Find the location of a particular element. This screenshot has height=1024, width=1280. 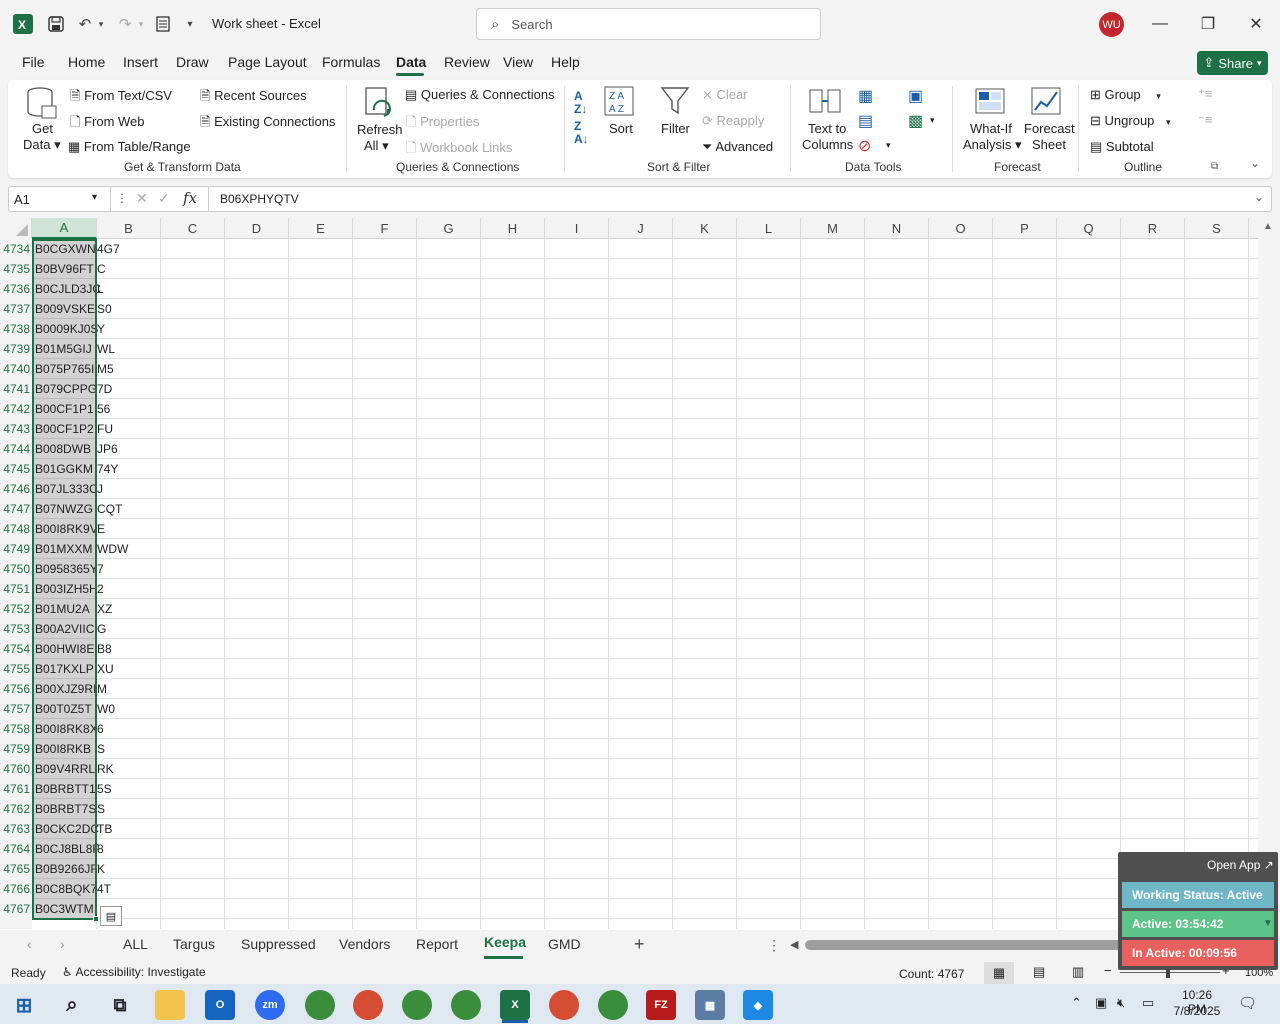

cell-b-overflow: K is located at coordinates (101, 869).